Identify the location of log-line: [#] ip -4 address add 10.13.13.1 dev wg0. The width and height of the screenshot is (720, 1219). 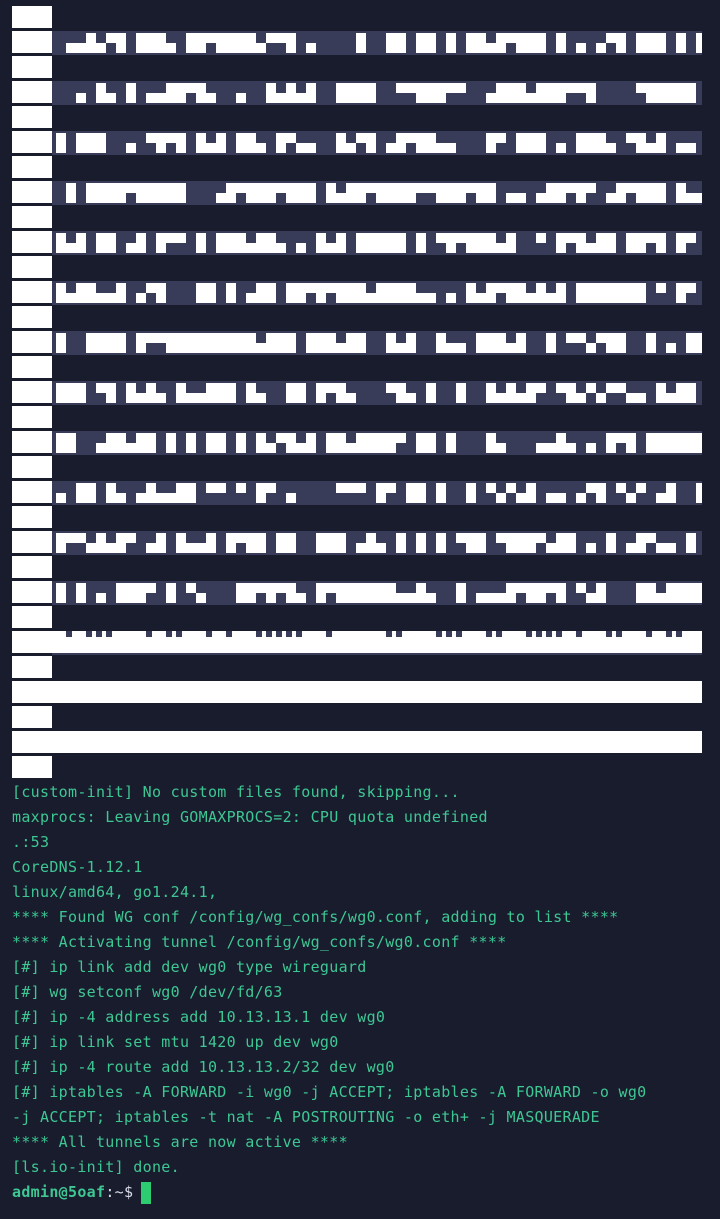
(199, 1017).